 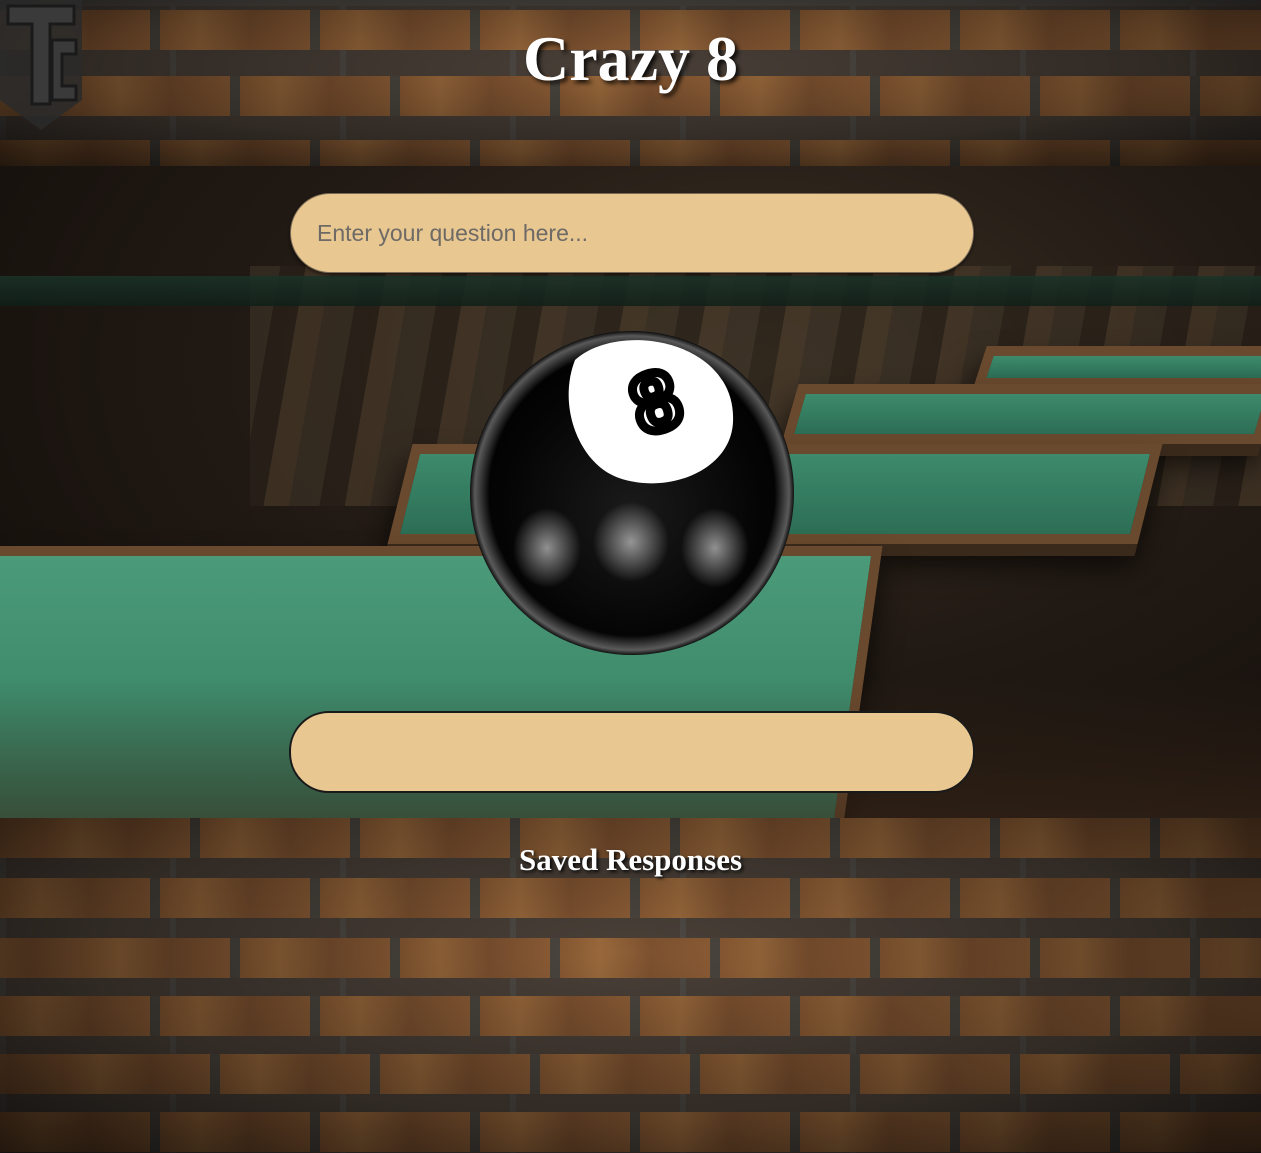 What do you see at coordinates (632, 493) in the screenshot?
I see `eight-ball-icon: 8` at bounding box center [632, 493].